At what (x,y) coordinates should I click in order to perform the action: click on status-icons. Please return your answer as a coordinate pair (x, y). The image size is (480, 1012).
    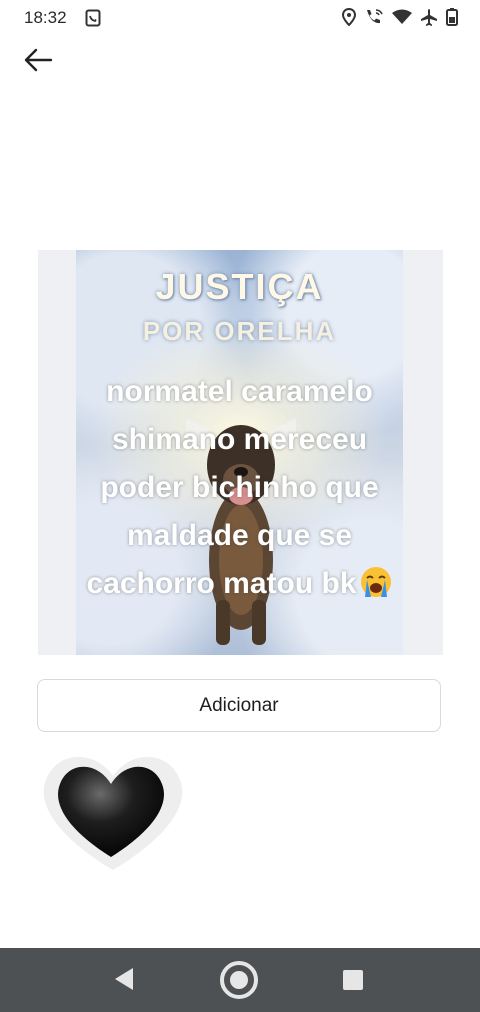
    Looking at the image, I should click on (400, 17).